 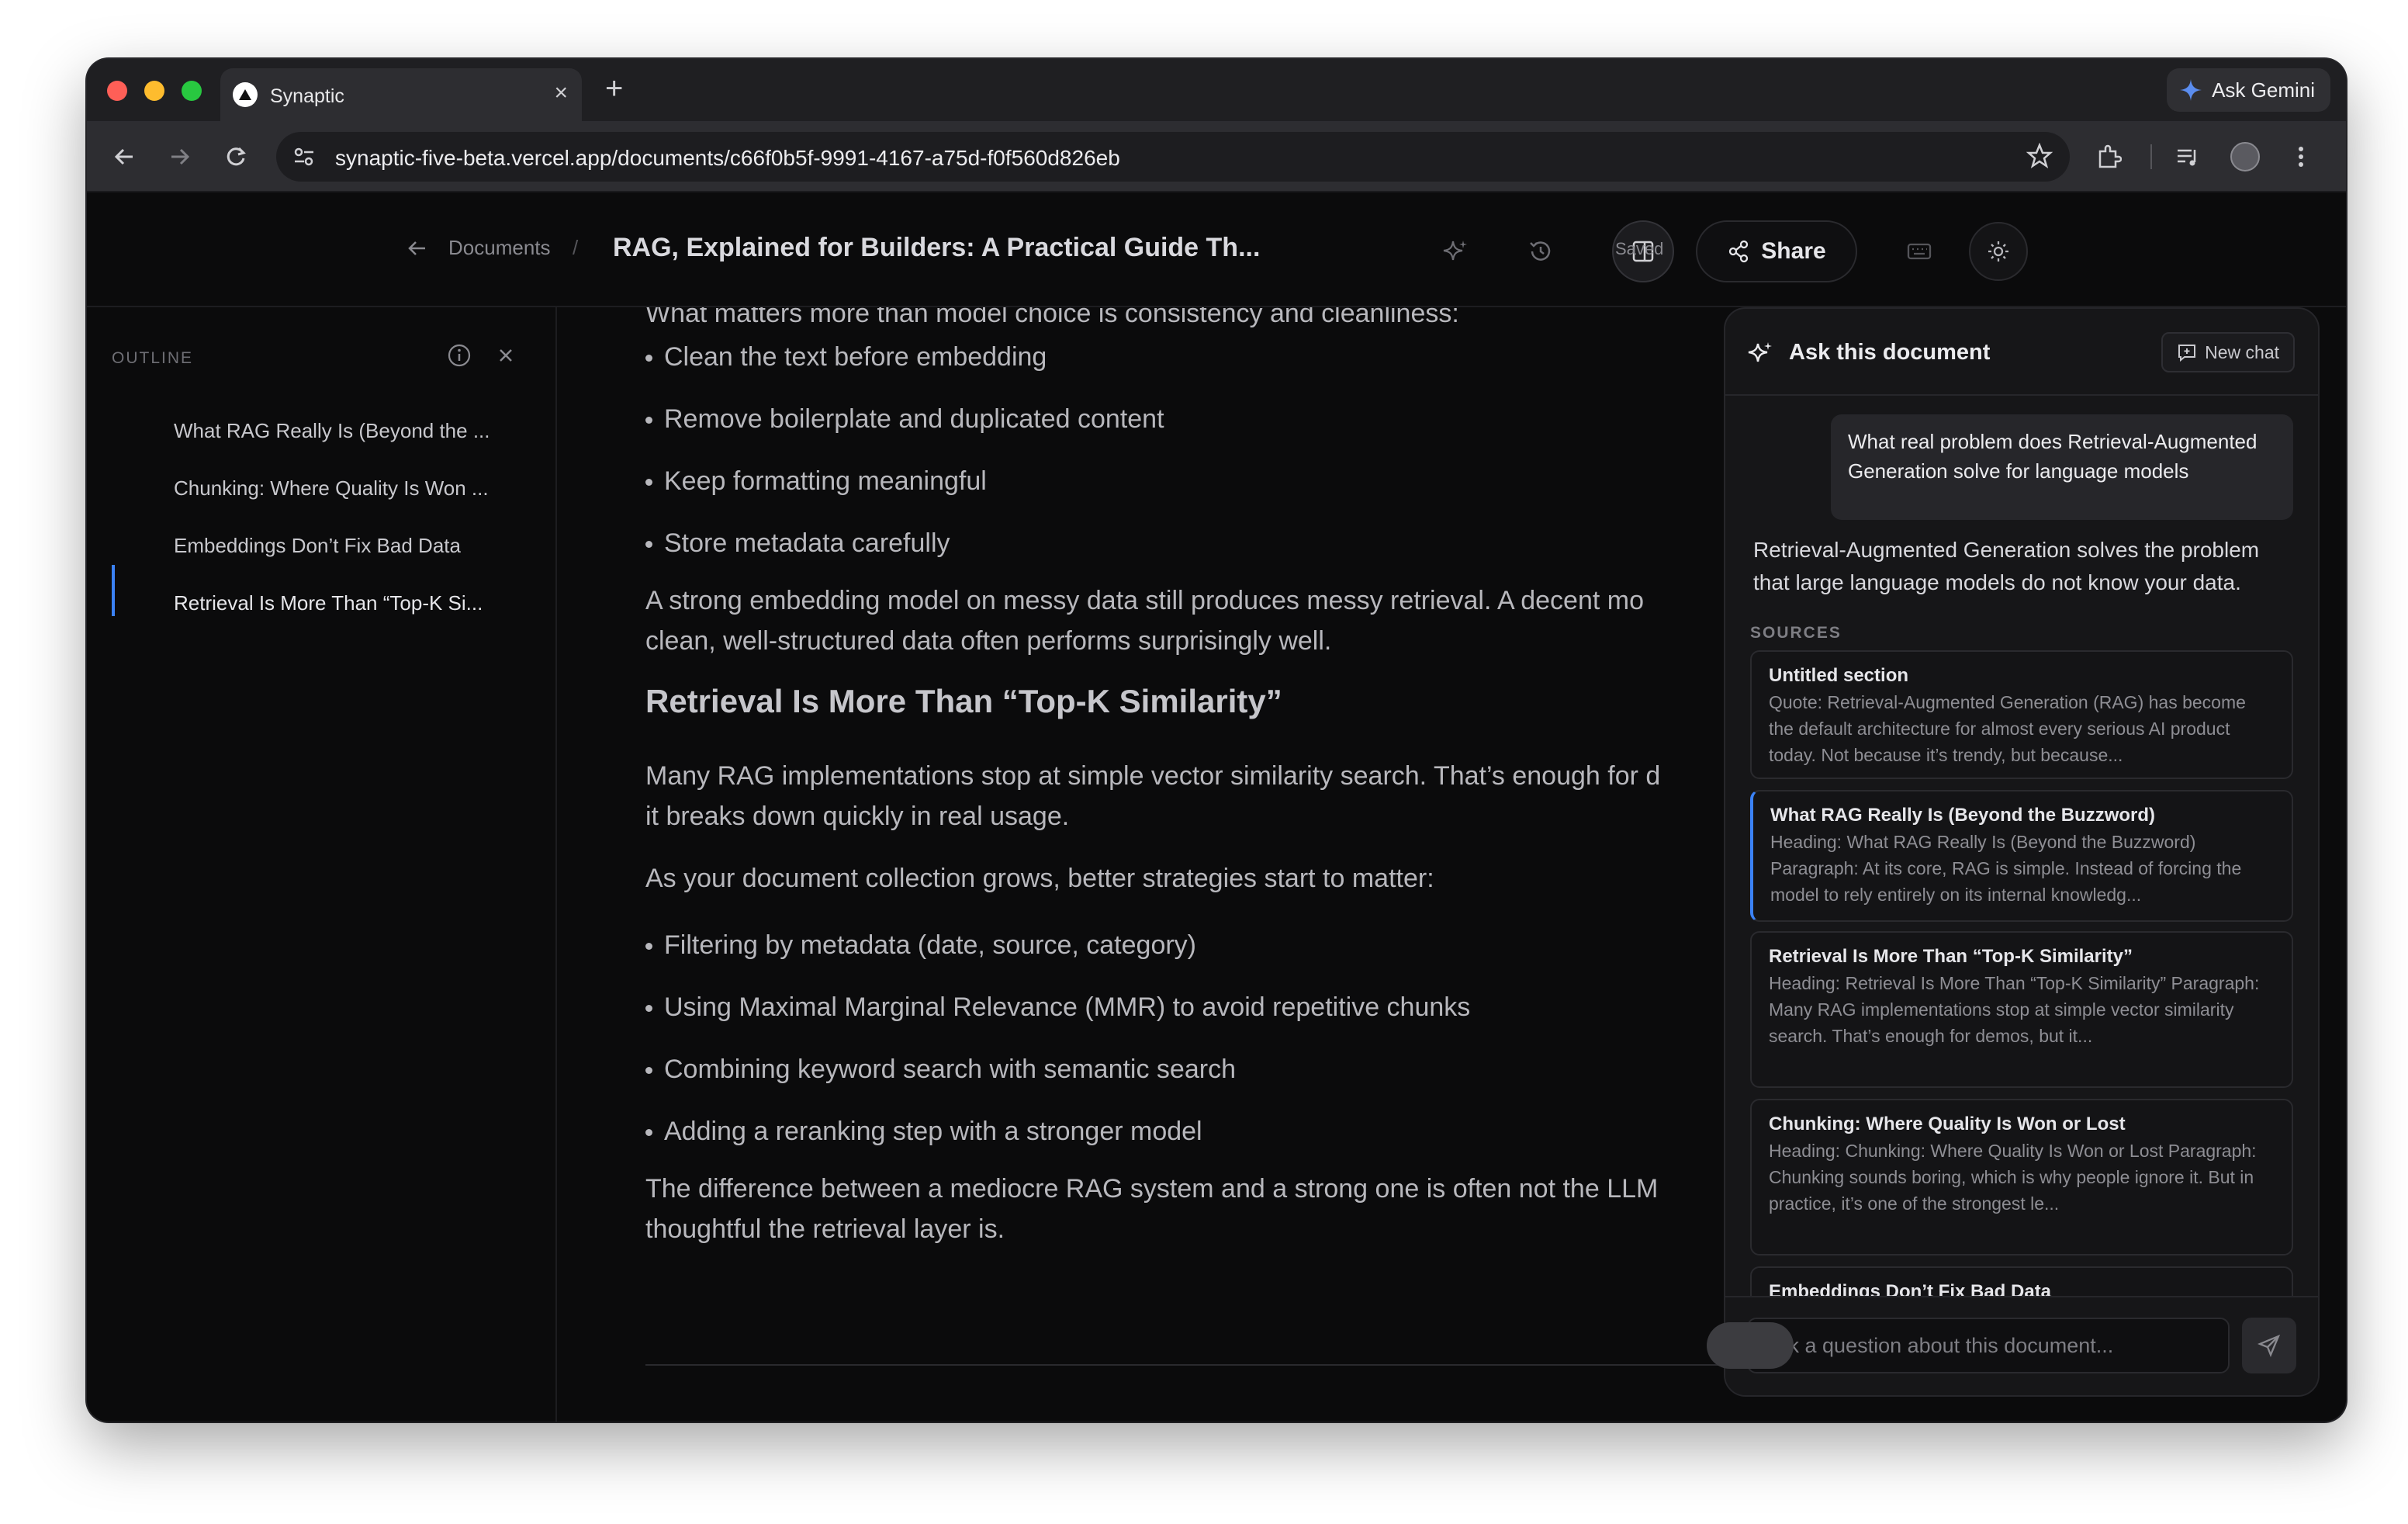 I want to click on share-icon, so click(x=1739, y=252).